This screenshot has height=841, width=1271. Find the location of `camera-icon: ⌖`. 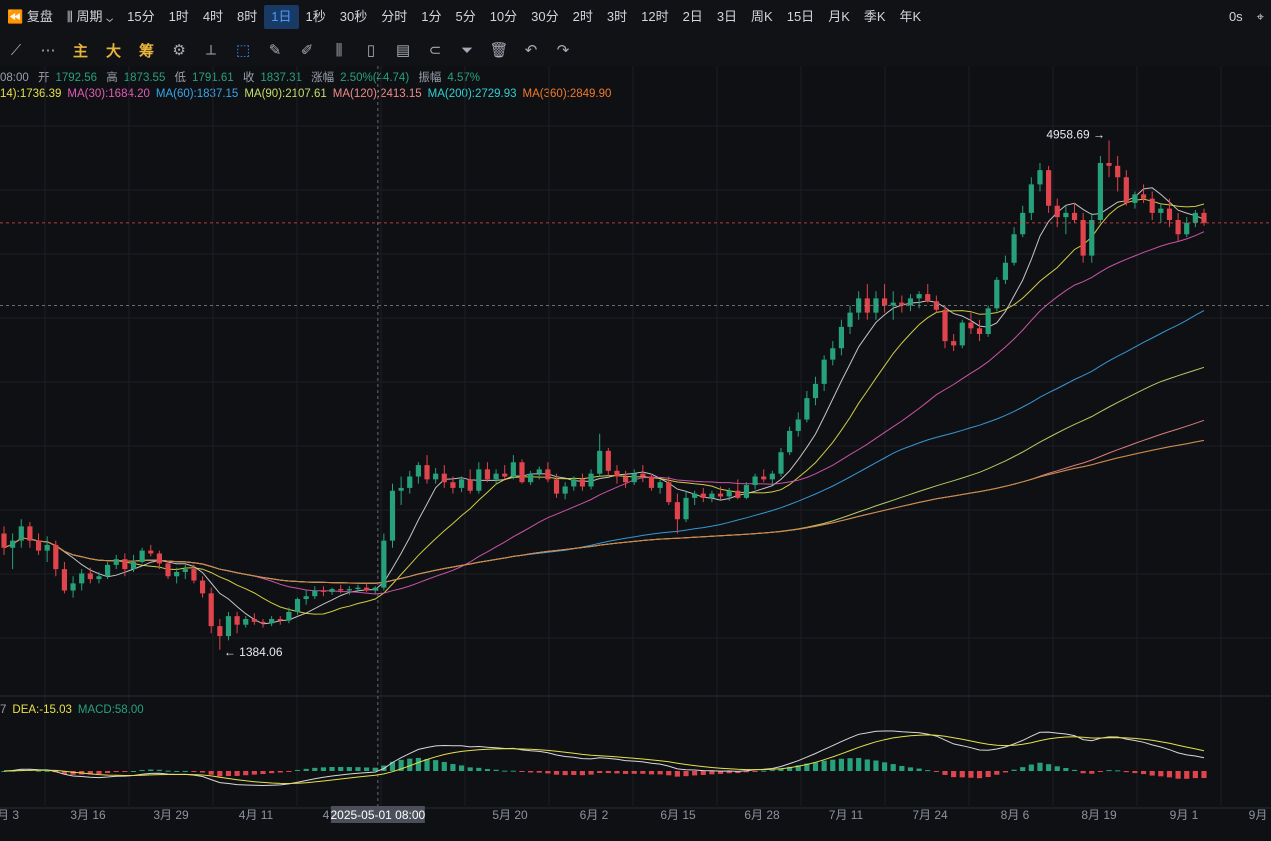

camera-icon: ⌖ is located at coordinates (1260, 17).